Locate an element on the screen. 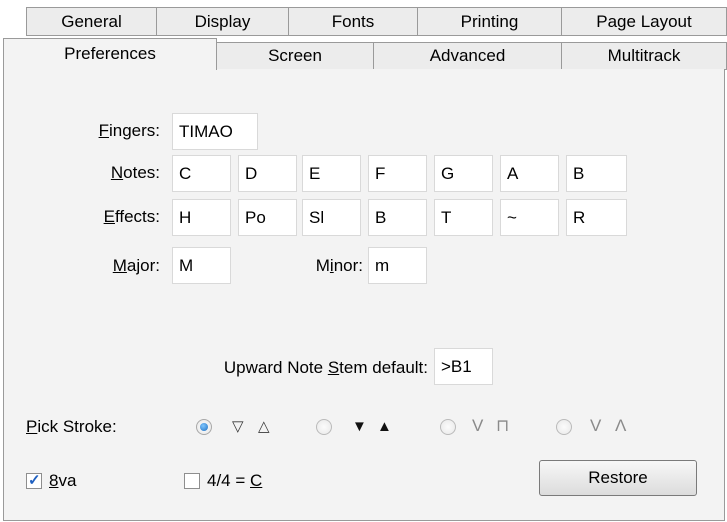  note-e-field: E is located at coordinates (331, 173).